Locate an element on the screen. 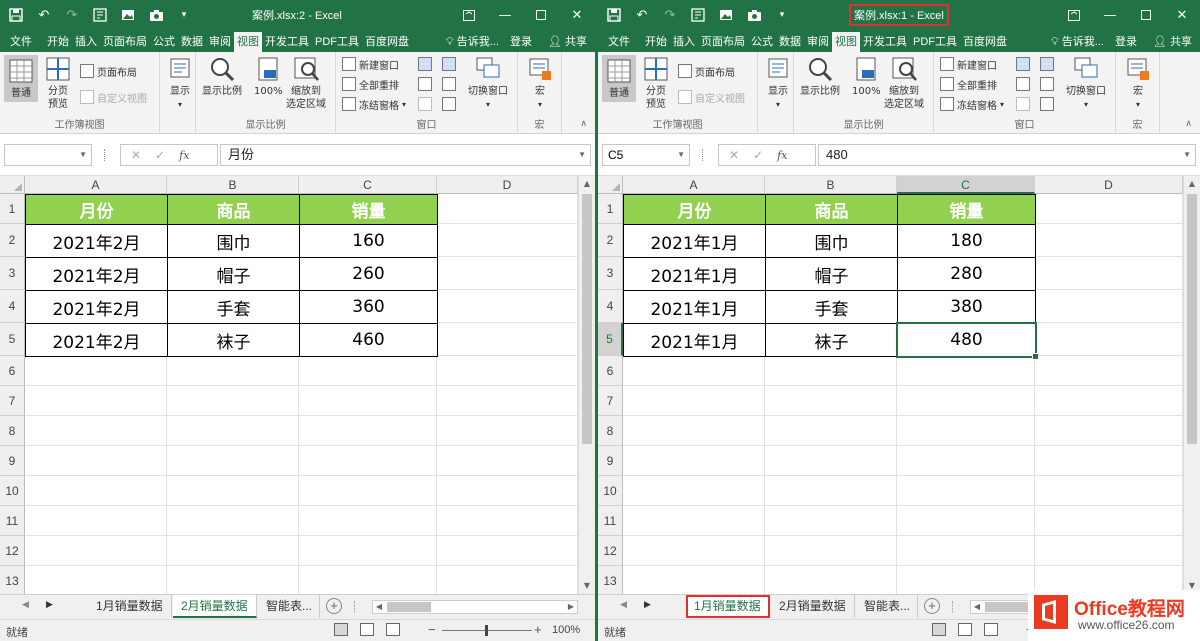 This screenshot has width=1200, height=641. customize-qat-icon: ▾ is located at coordinates (184, 15).